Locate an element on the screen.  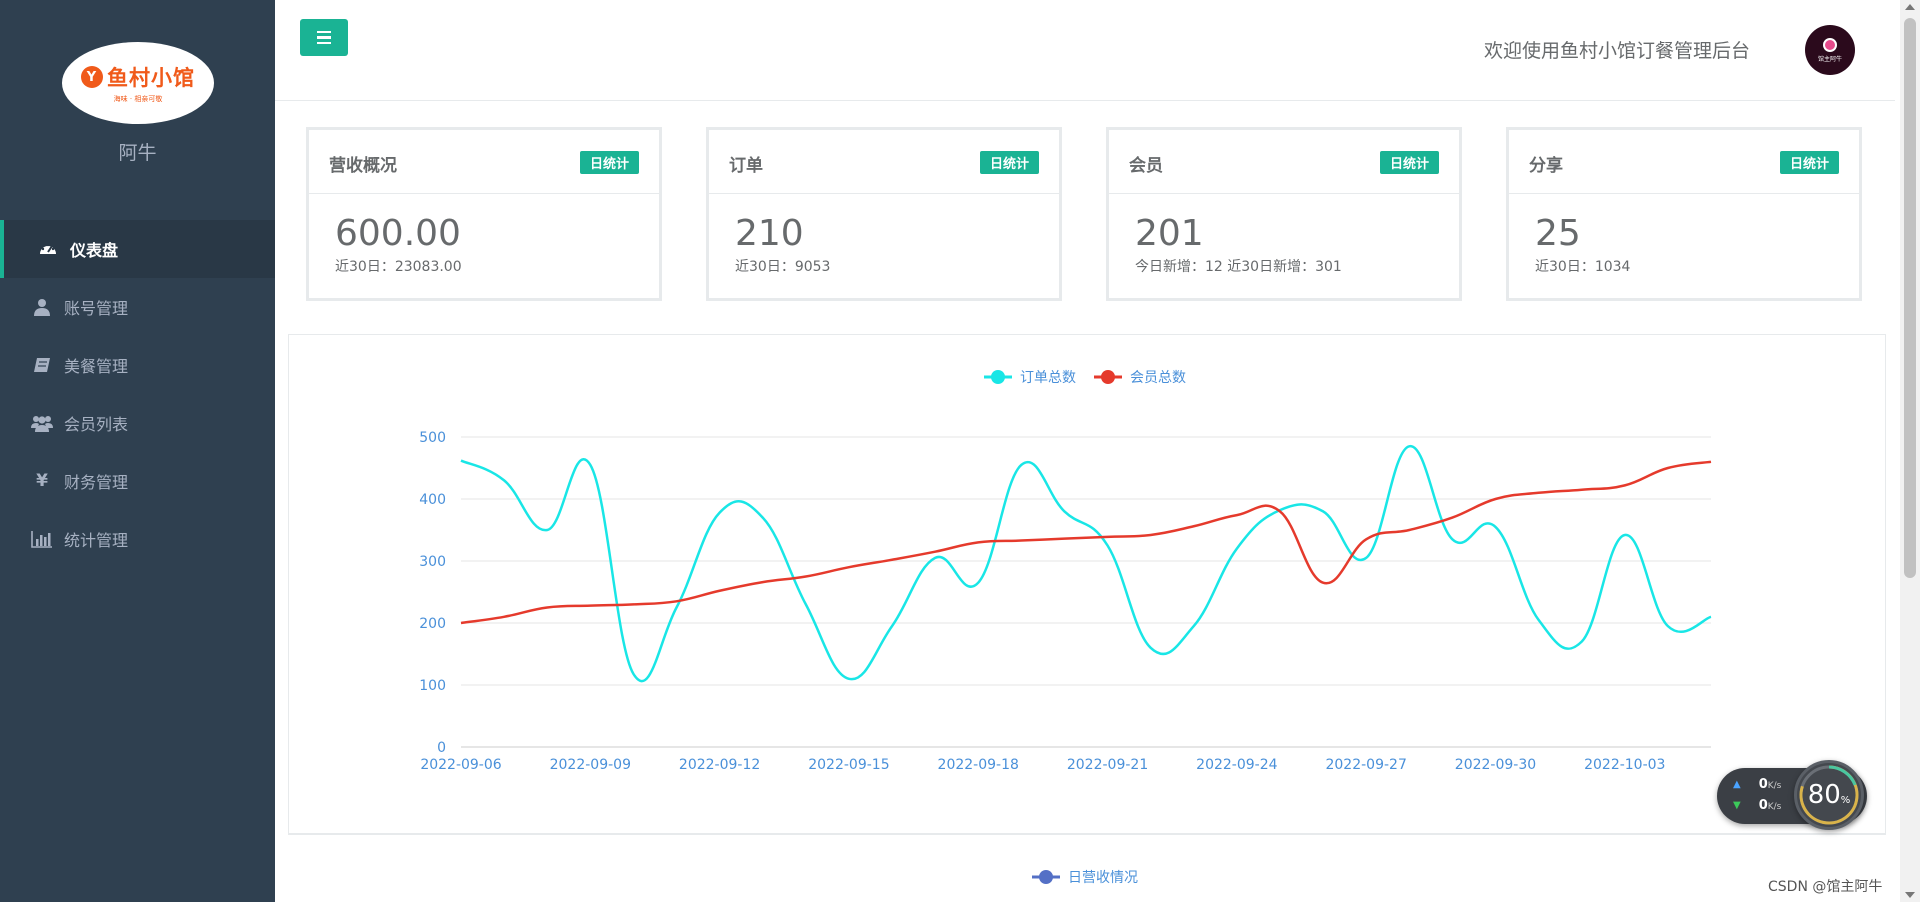
sidebar-item-members: 会员列表 is located at coordinates (137, 423).